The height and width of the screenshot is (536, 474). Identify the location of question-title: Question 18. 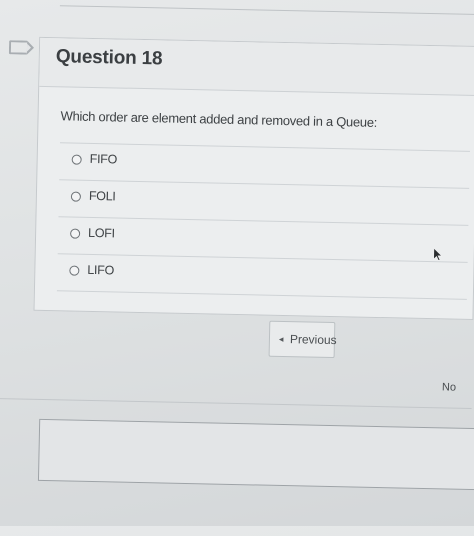
(109, 58).